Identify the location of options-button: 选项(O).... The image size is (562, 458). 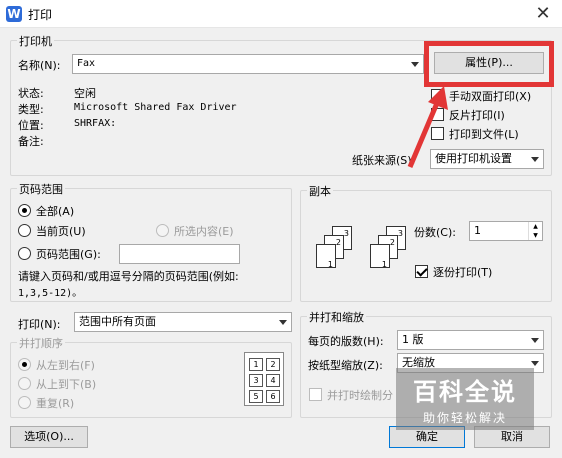
(49, 437).